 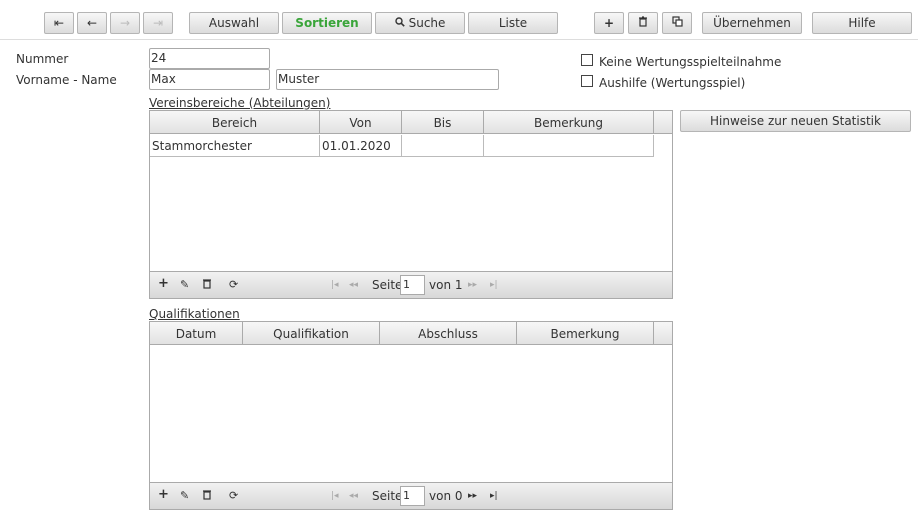 I want to click on next-record-button: →, so click(x=125, y=23).